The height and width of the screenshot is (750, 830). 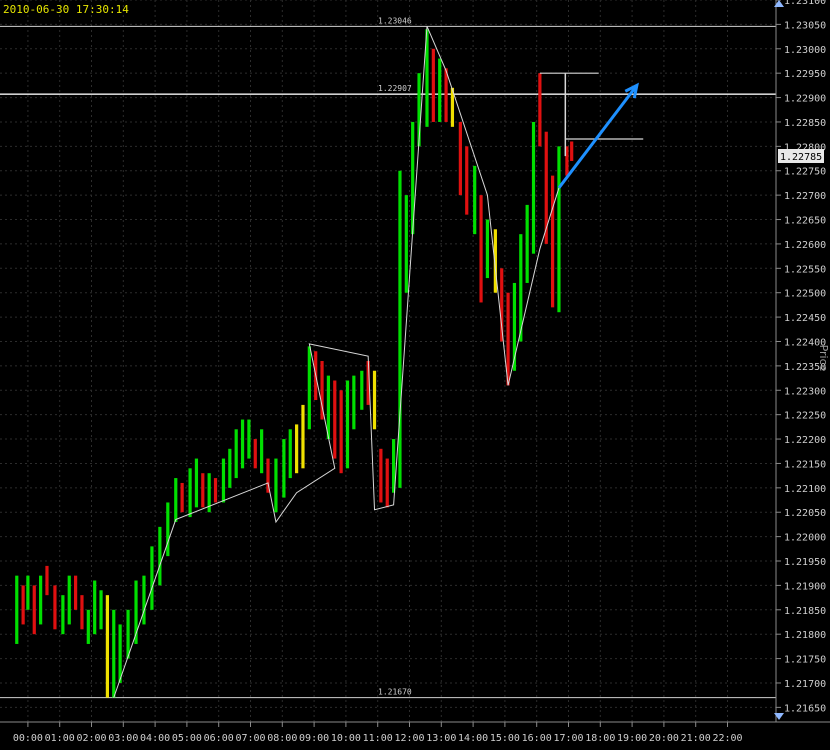 I want to click on x-tick-label: 12:00, so click(x=409, y=738).